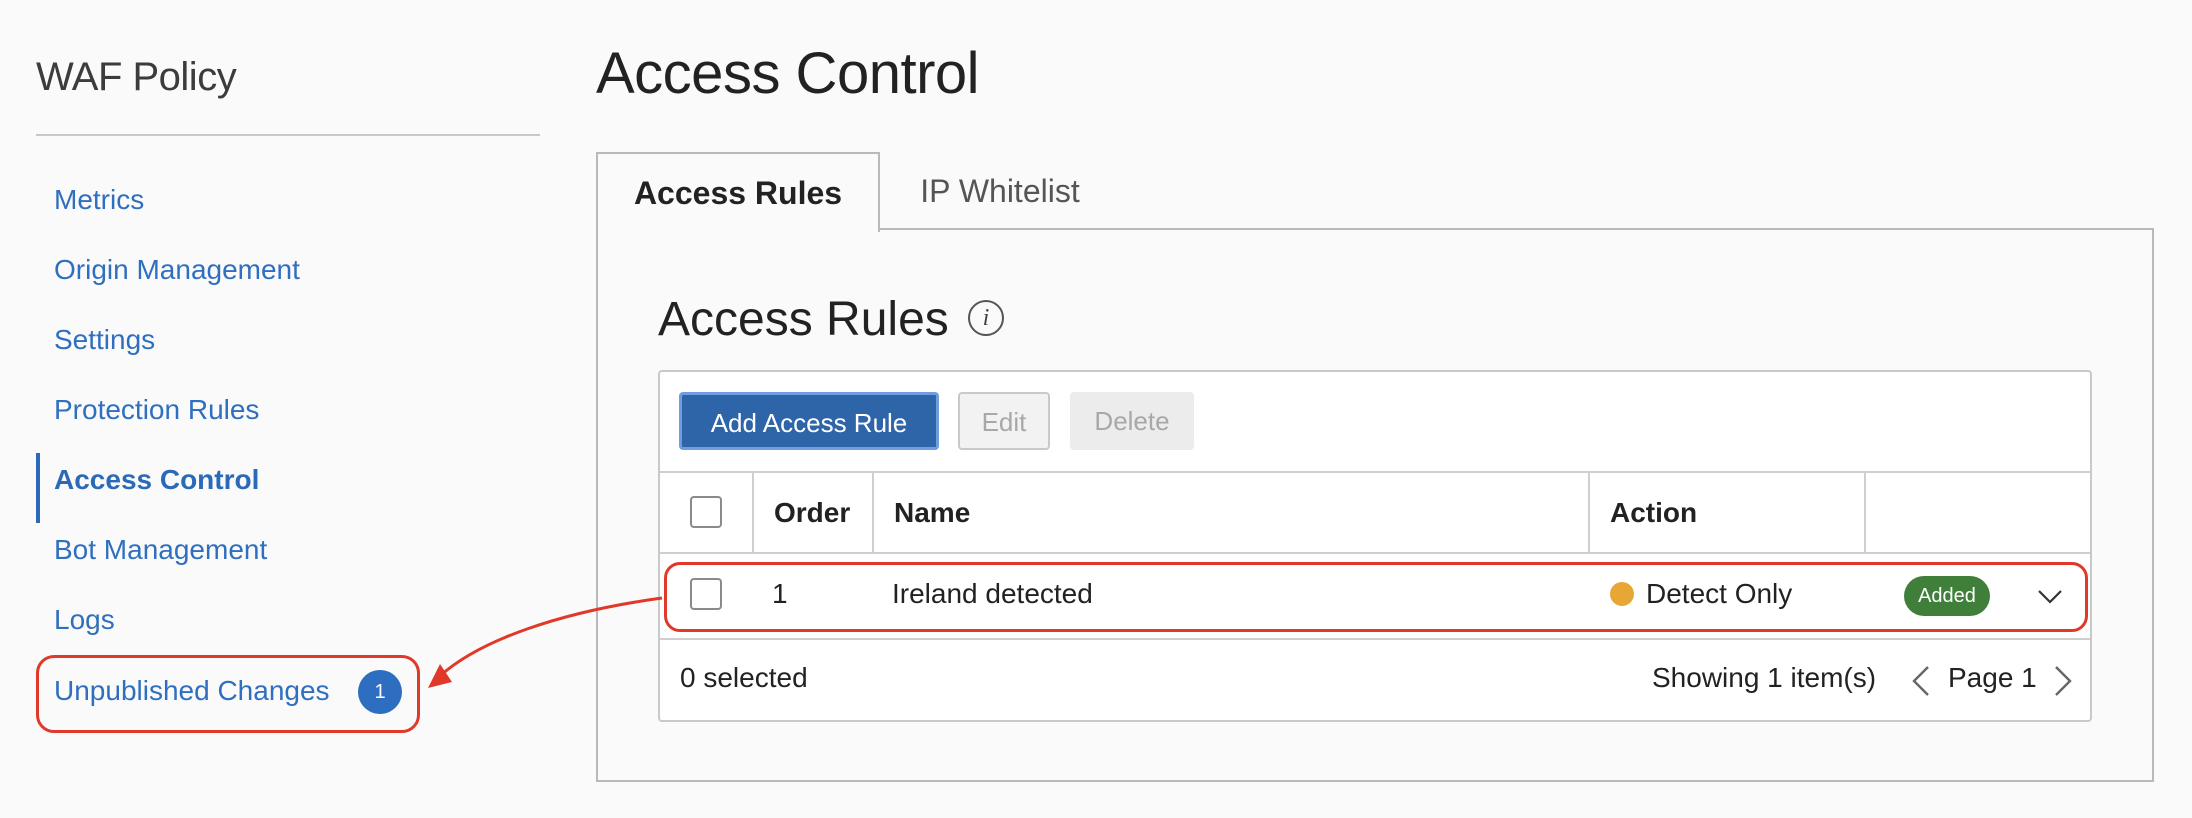 Image resolution: width=2192 pixels, height=818 pixels. Describe the element at coordinates (738, 192) in the screenshot. I see `tab-access-rules: Access Rules` at that location.